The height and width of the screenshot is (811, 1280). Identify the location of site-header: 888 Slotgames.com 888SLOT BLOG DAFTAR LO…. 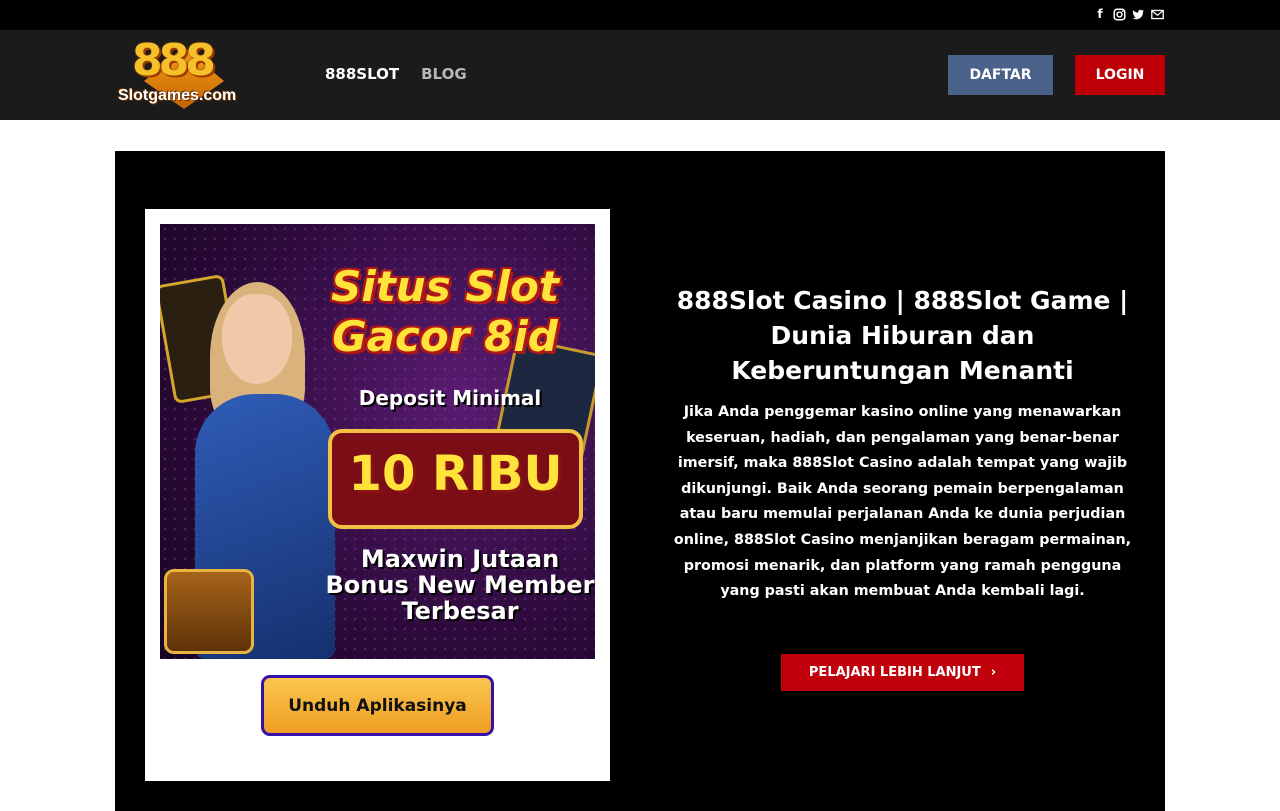
(640, 75).